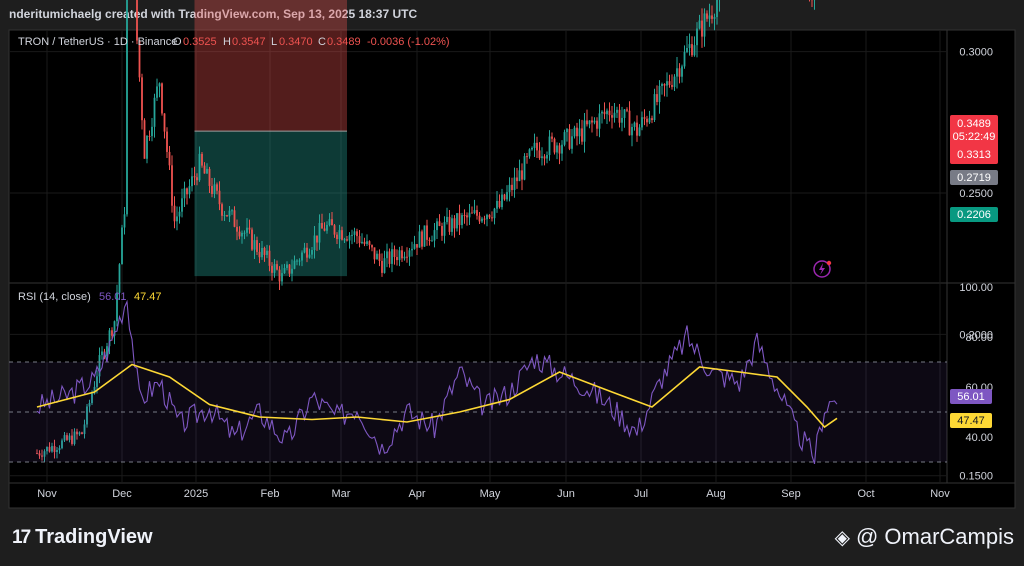 The image size is (1024, 566). Describe the element at coordinates (934, 536) in the screenshot. I see `author-handle-text: @ OmarCampis` at that location.